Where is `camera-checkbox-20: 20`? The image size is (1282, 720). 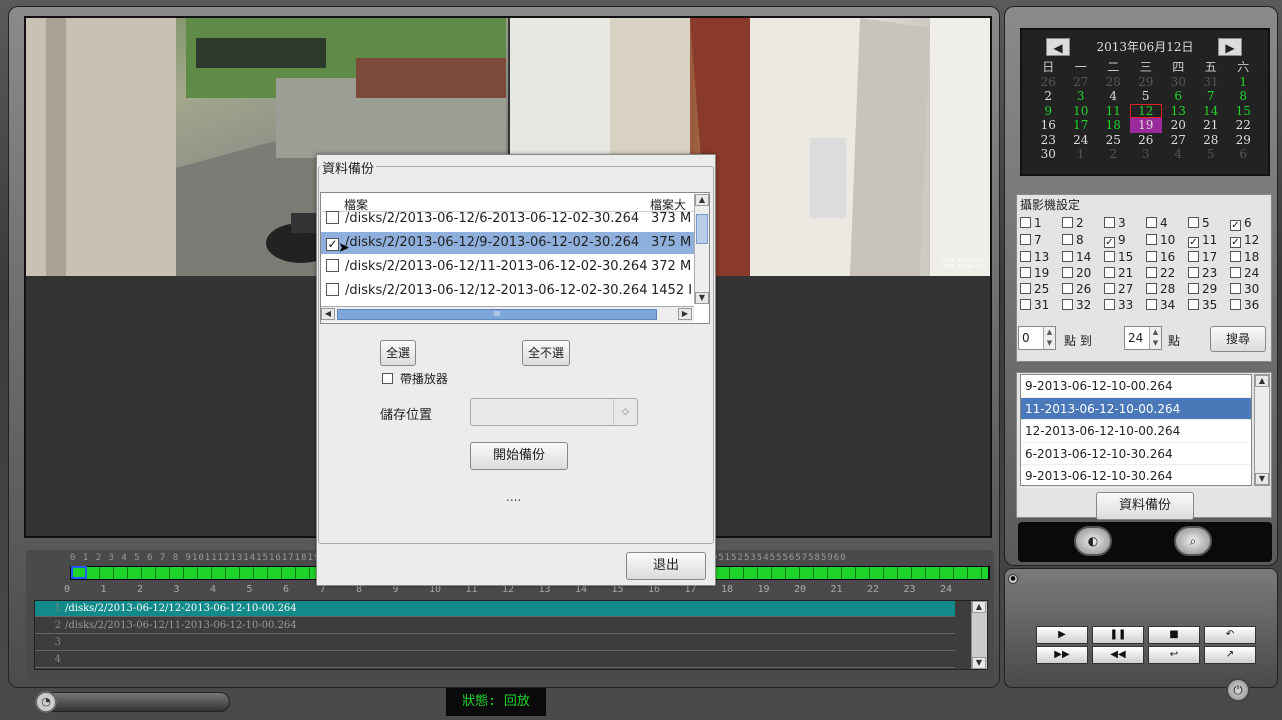
camera-checkbox-20: 20 is located at coordinates (1083, 273).